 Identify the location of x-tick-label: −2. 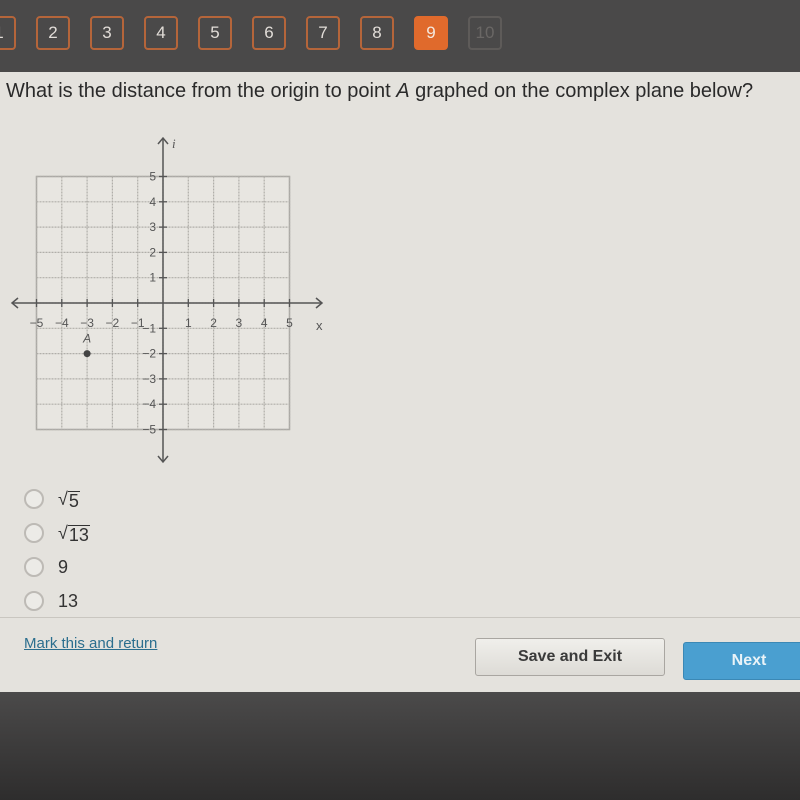
(113, 323).